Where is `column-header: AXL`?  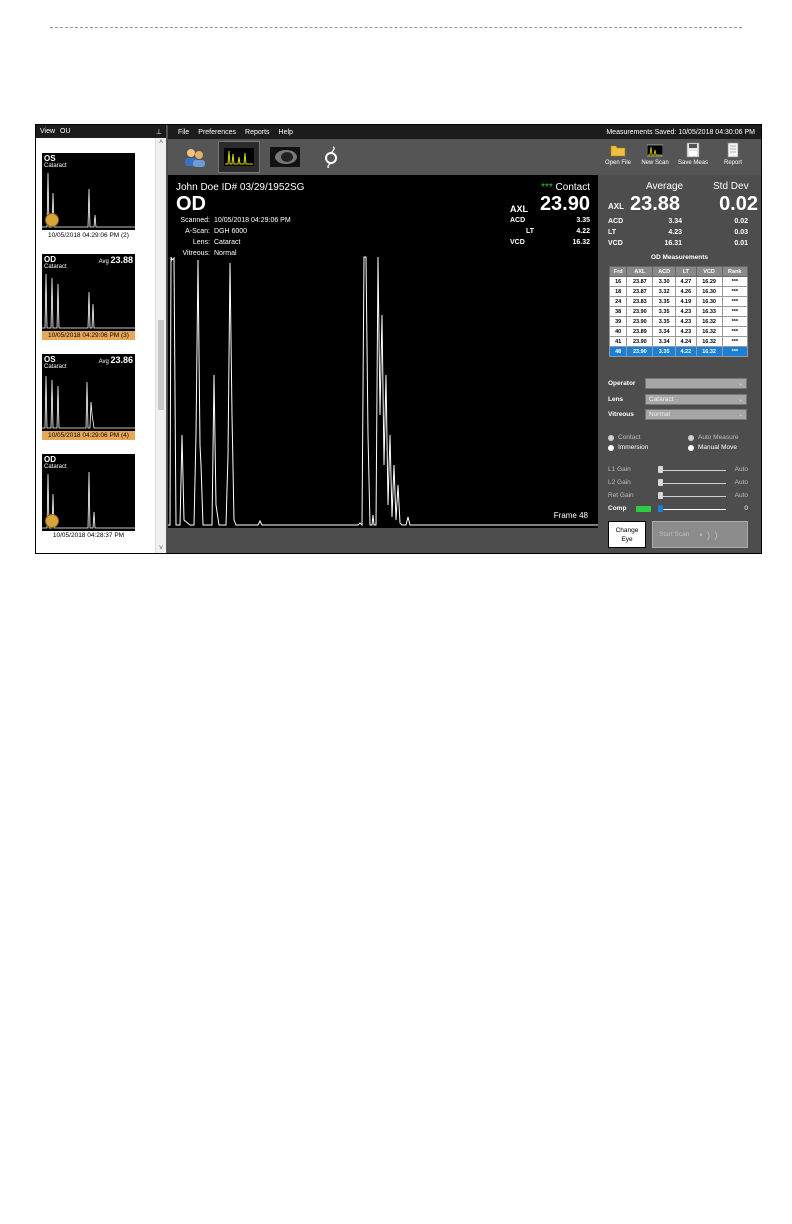
column-header: AXL is located at coordinates (640, 271).